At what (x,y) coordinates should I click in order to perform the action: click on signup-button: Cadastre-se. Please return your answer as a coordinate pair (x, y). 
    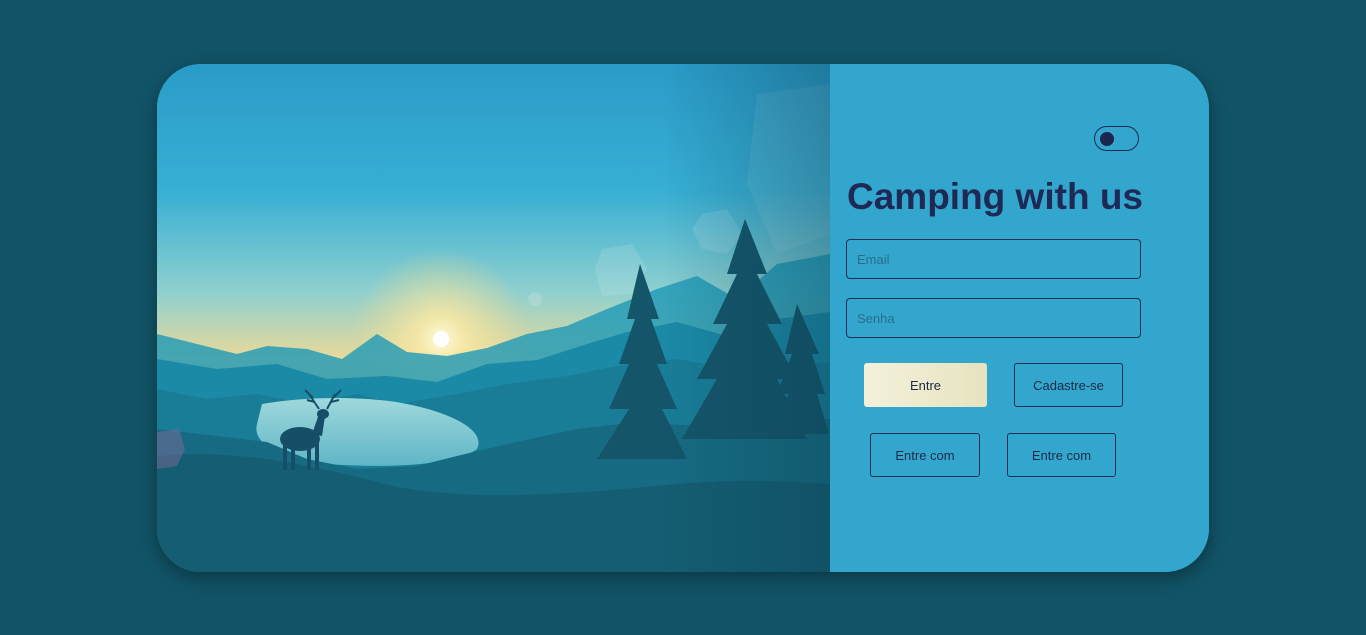
    Looking at the image, I should click on (1068, 385).